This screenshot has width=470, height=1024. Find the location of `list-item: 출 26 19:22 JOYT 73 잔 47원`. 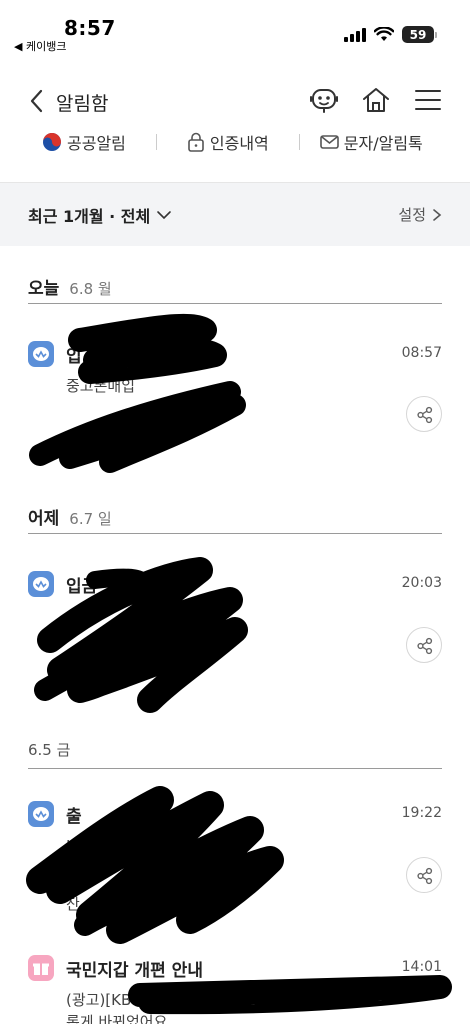

list-item: 출 26 19:22 JOYT 73 잔 47원 is located at coordinates (235, 866).